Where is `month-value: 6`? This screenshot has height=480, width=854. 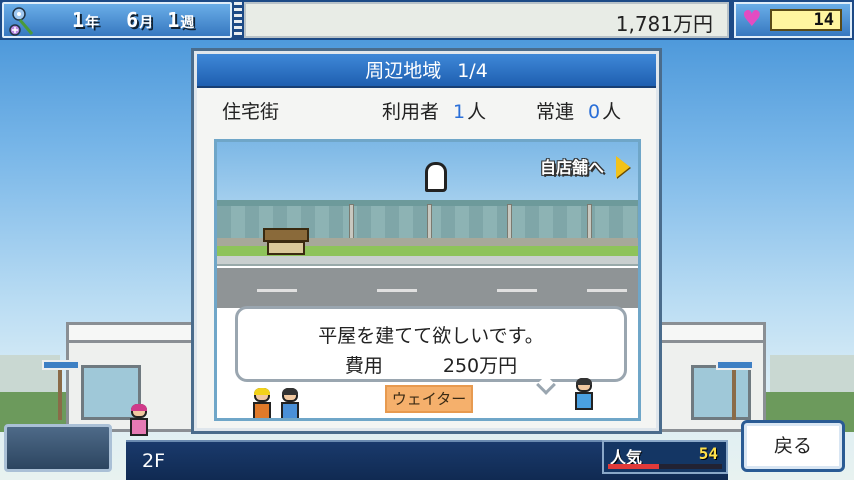 month-value: 6 is located at coordinates (133, 20).